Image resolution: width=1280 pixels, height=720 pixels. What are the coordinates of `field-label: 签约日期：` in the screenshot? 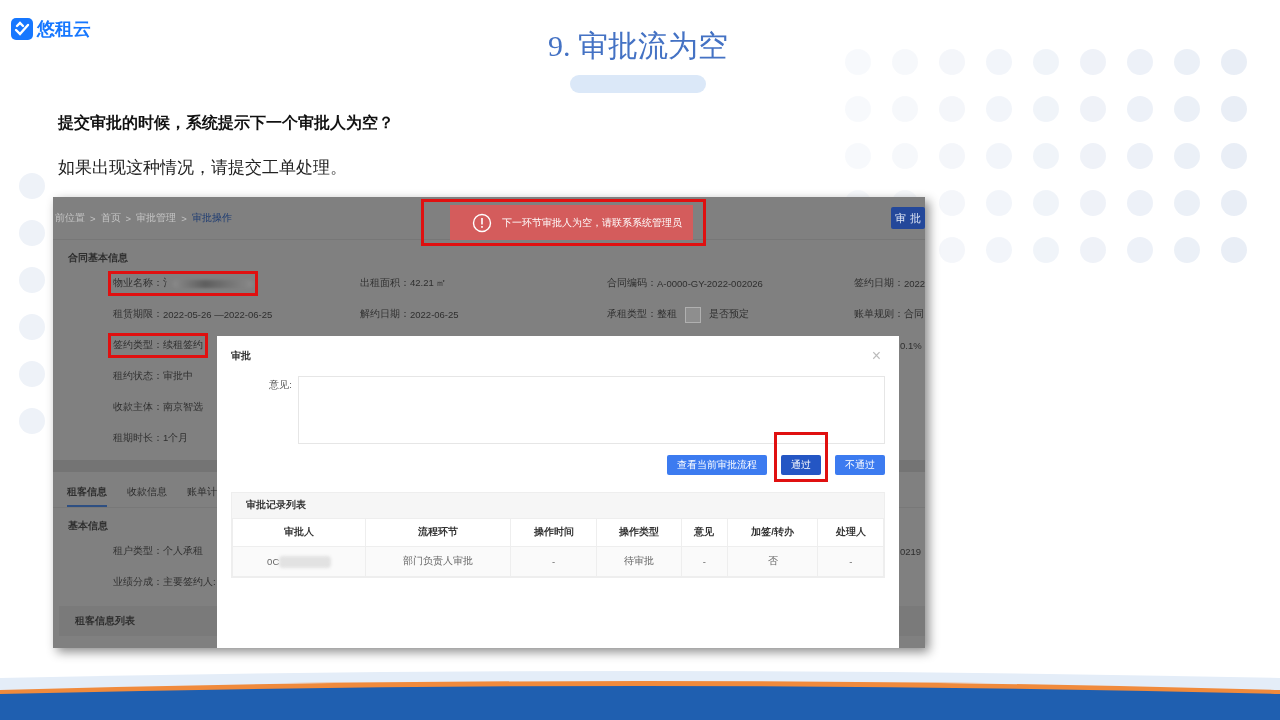 It's located at (879, 283).